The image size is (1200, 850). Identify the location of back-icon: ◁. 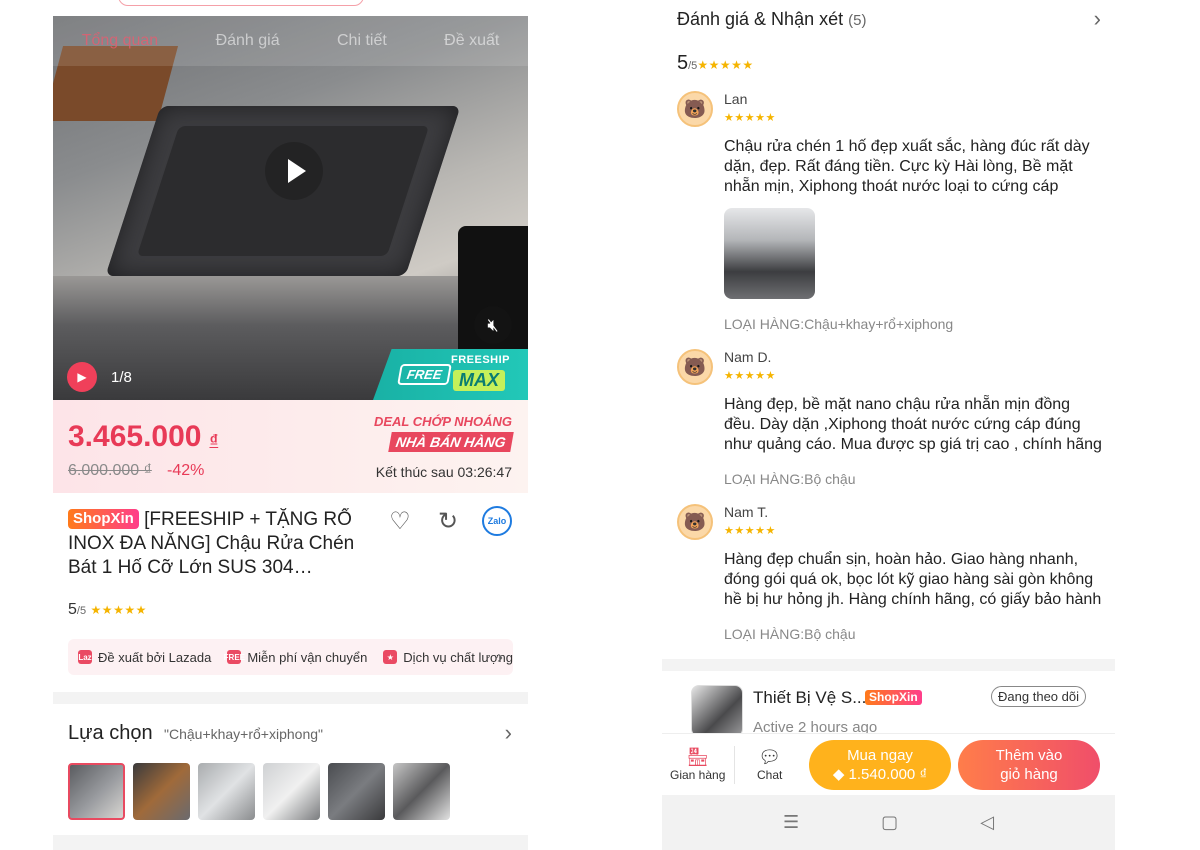
(987, 822).